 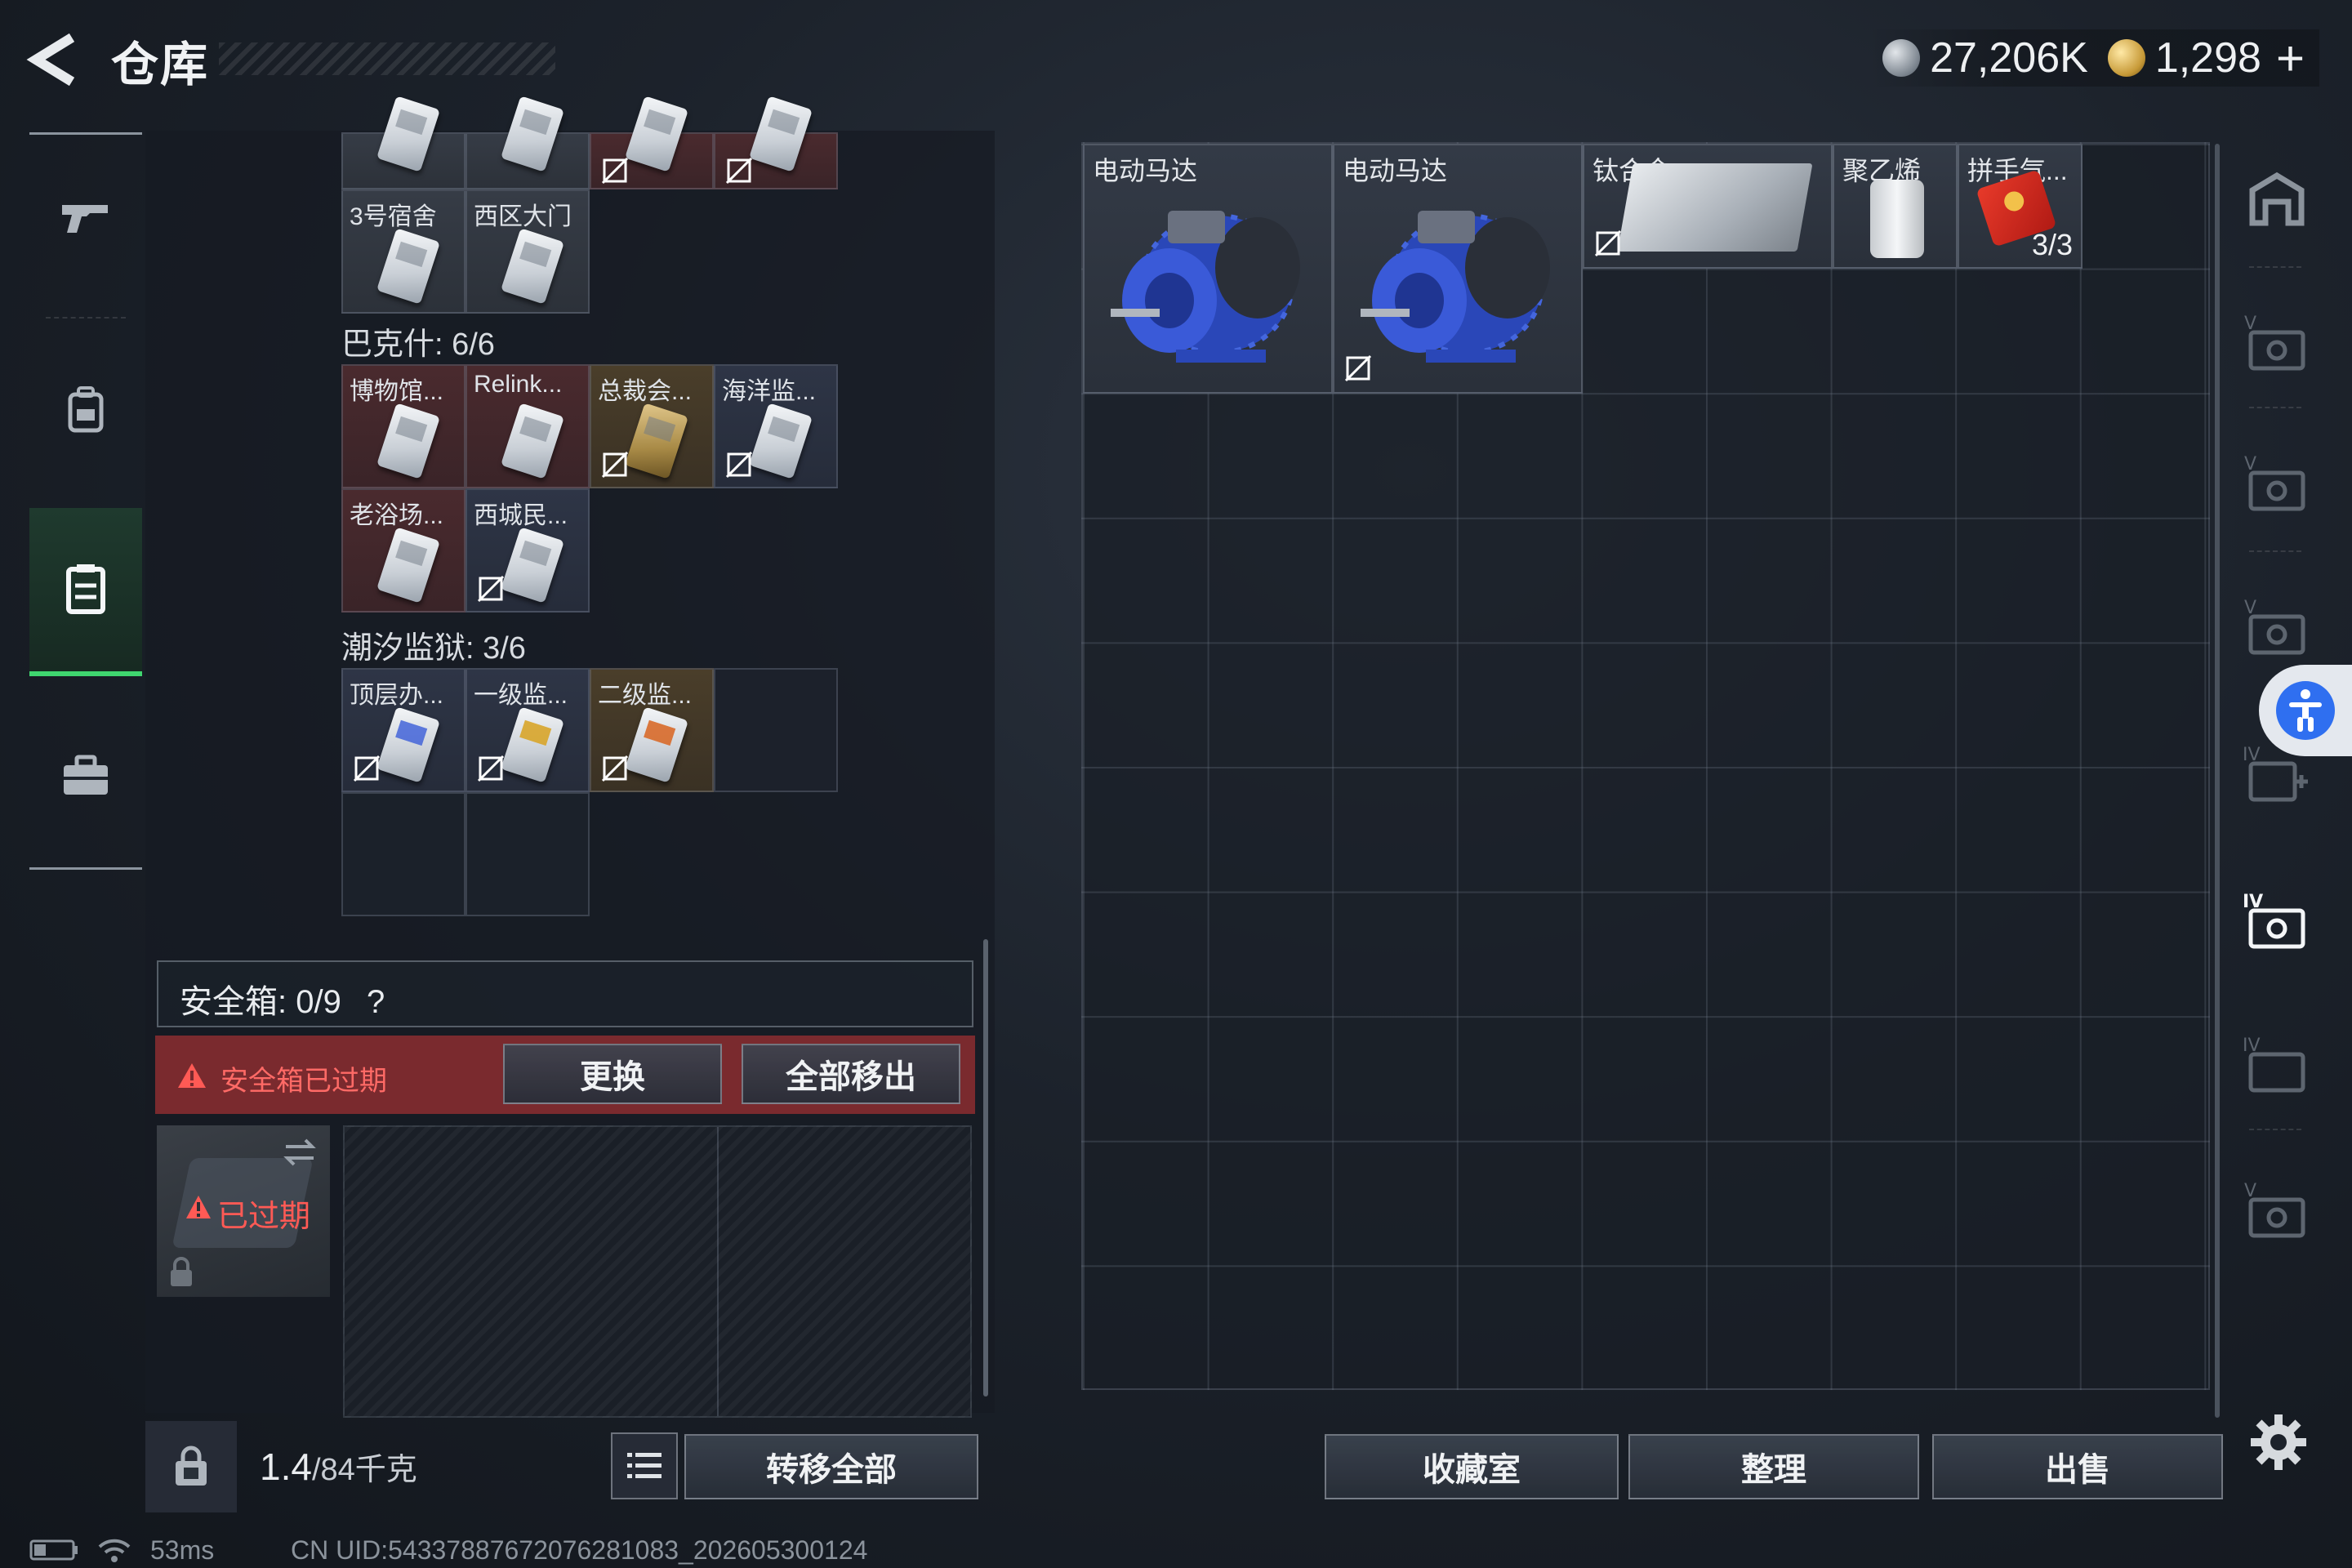 What do you see at coordinates (657, 1271) in the screenshot?
I see `safe-box-grid` at bounding box center [657, 1271].